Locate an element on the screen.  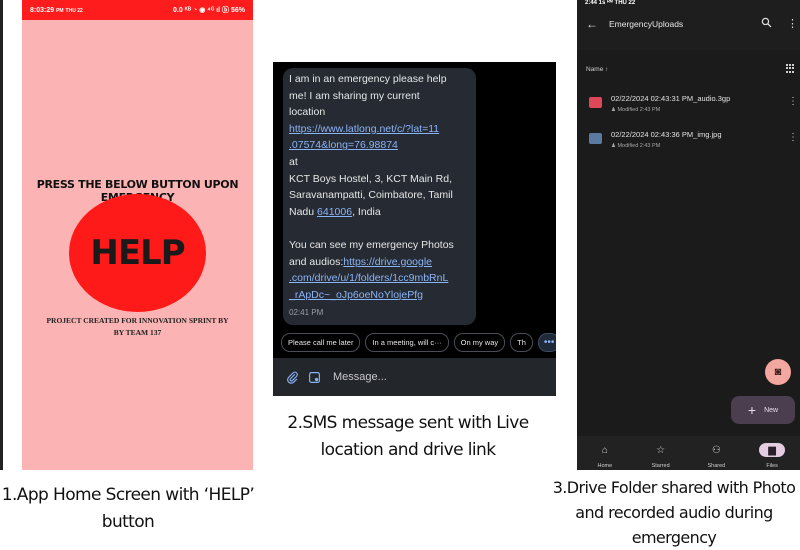
drive-link: _rApDc~_oJp6oeNoYlojePfg is located at coordinates (381, 295).